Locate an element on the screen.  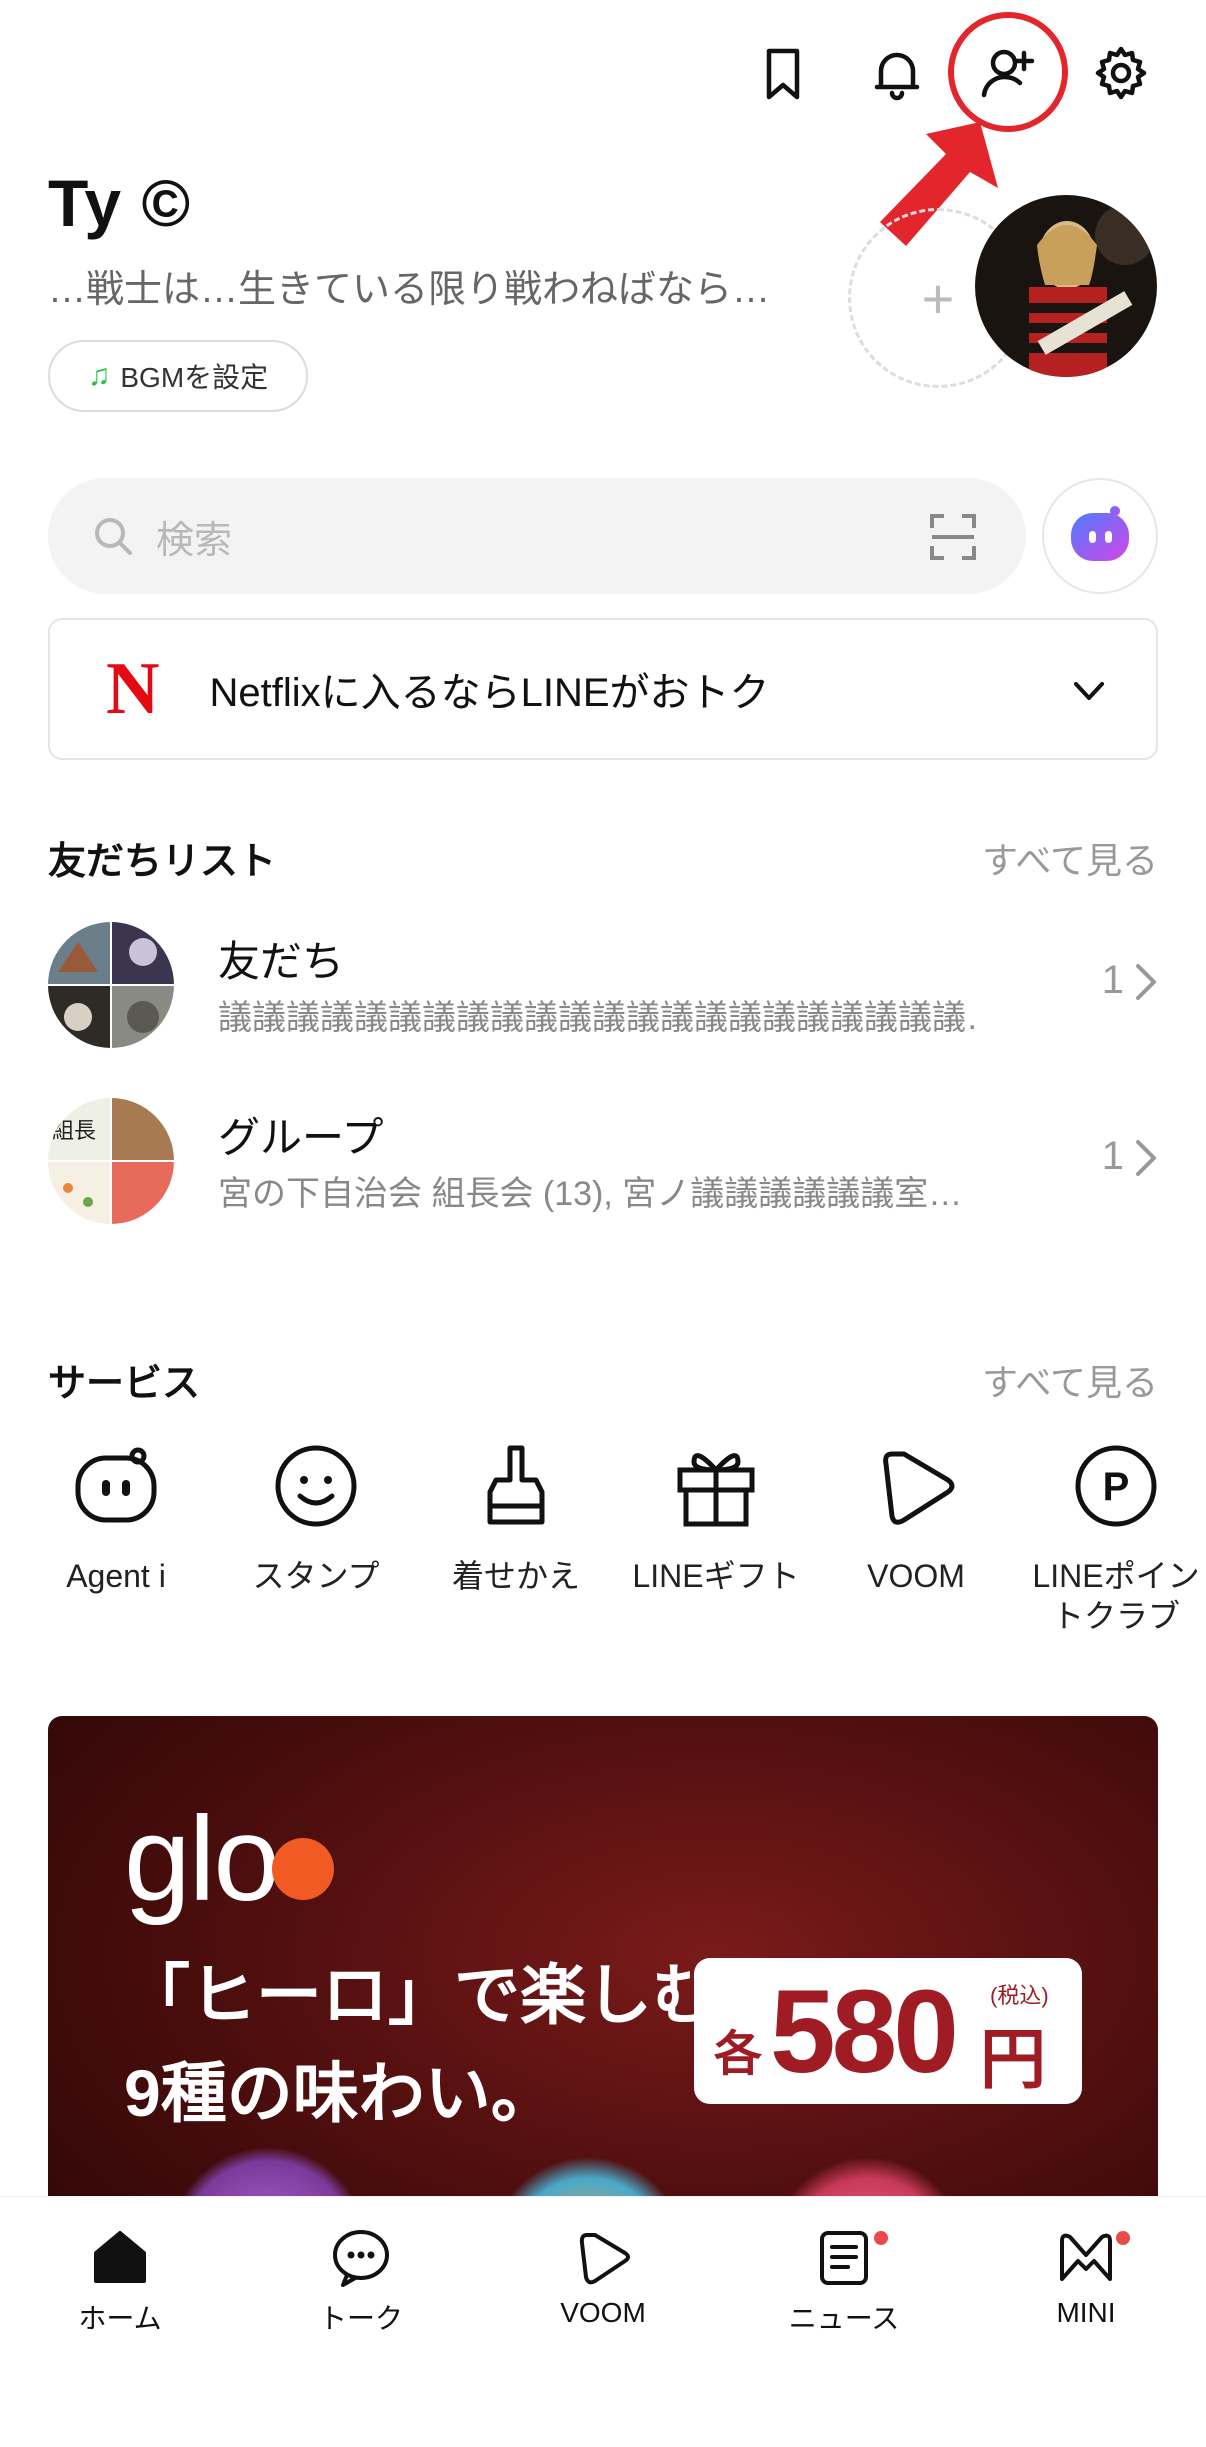
price-each: 各 is located at coordinates (738, 2054).